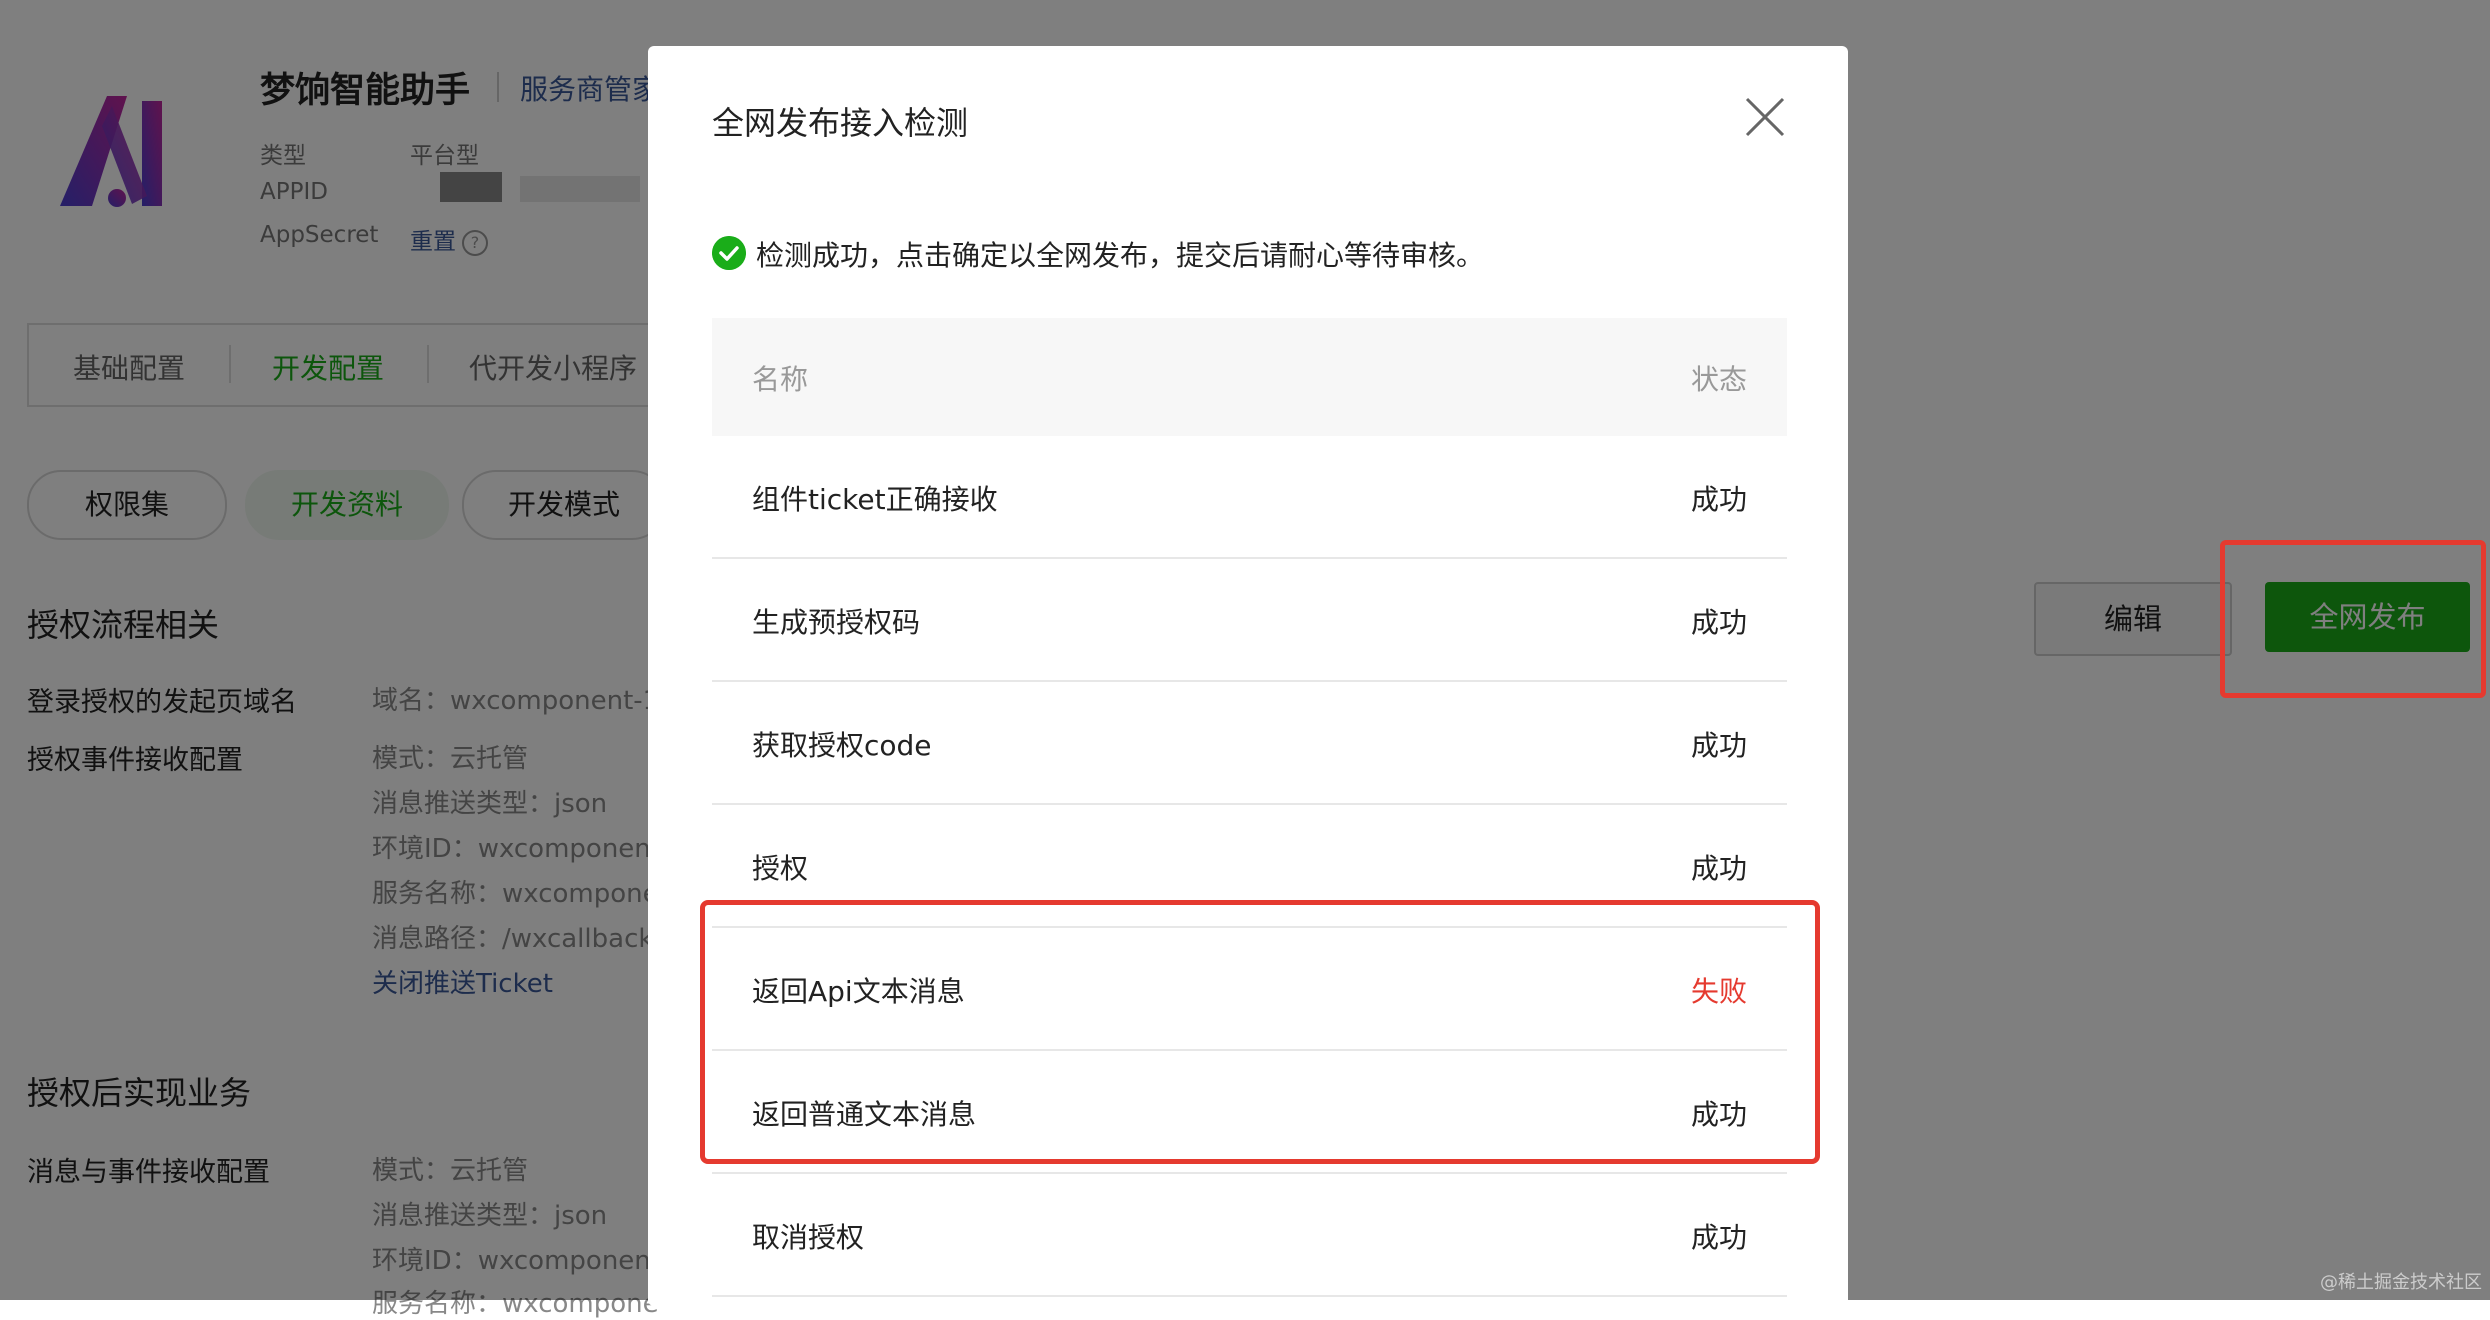  What do you see at coordinates (1249, 377) in the screenshot?
I see `table-header: 名称 状态` at bounding box center [1249, 377].